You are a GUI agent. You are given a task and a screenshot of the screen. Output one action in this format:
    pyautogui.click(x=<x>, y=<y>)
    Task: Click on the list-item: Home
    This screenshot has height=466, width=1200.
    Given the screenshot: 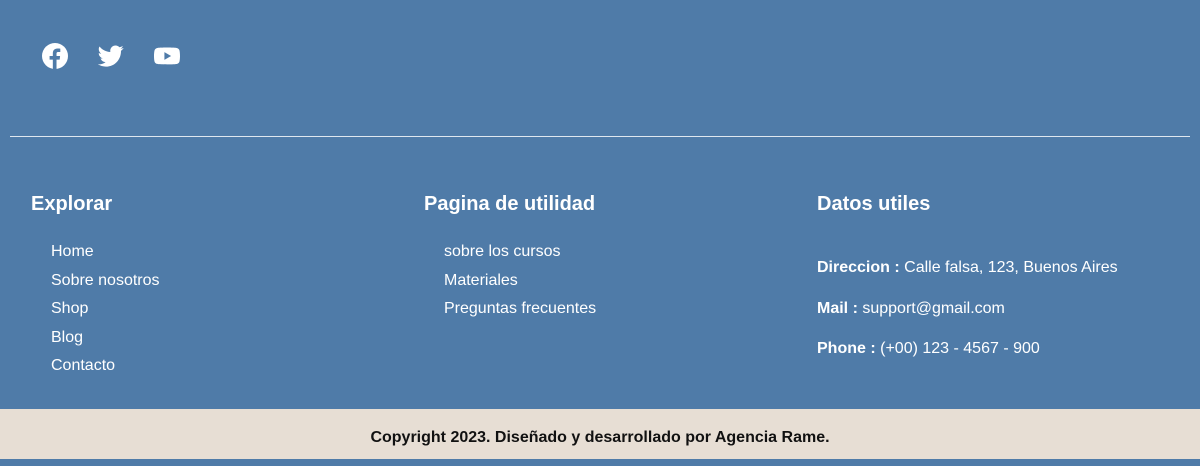 What is the action you would take?
    pyautogui.click(x=105, y=252)
    